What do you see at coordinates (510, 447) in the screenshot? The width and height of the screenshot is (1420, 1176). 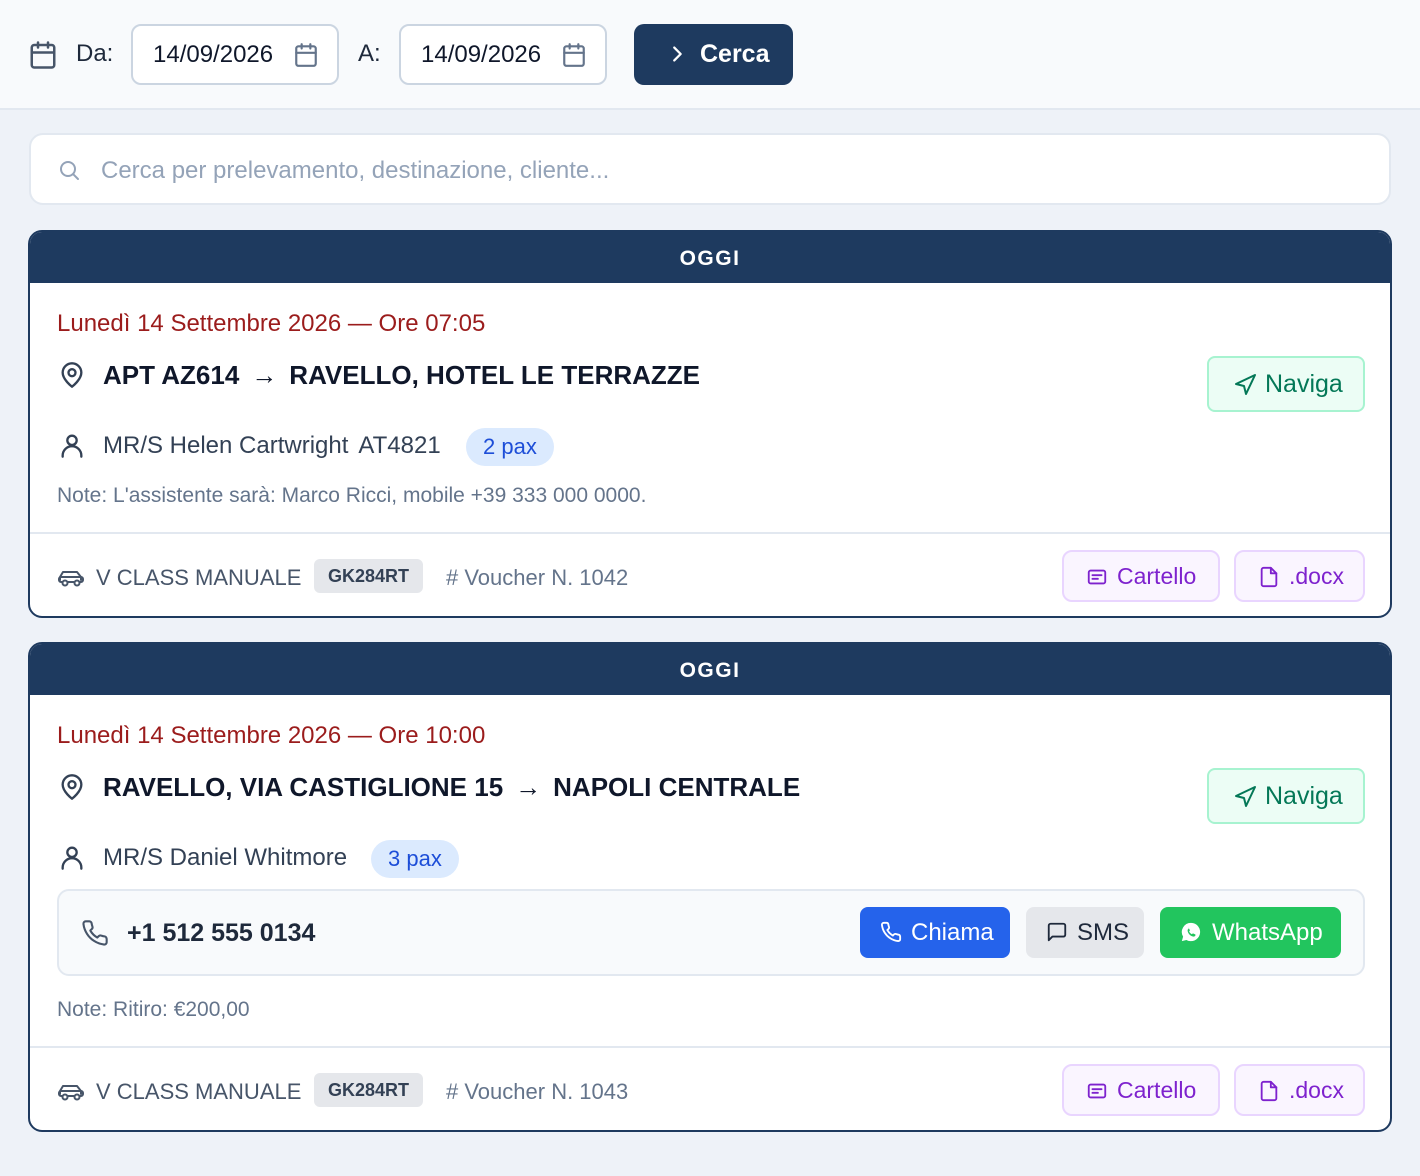 I see `pax-badge: 2 pax` at bounding box center [510, 447].